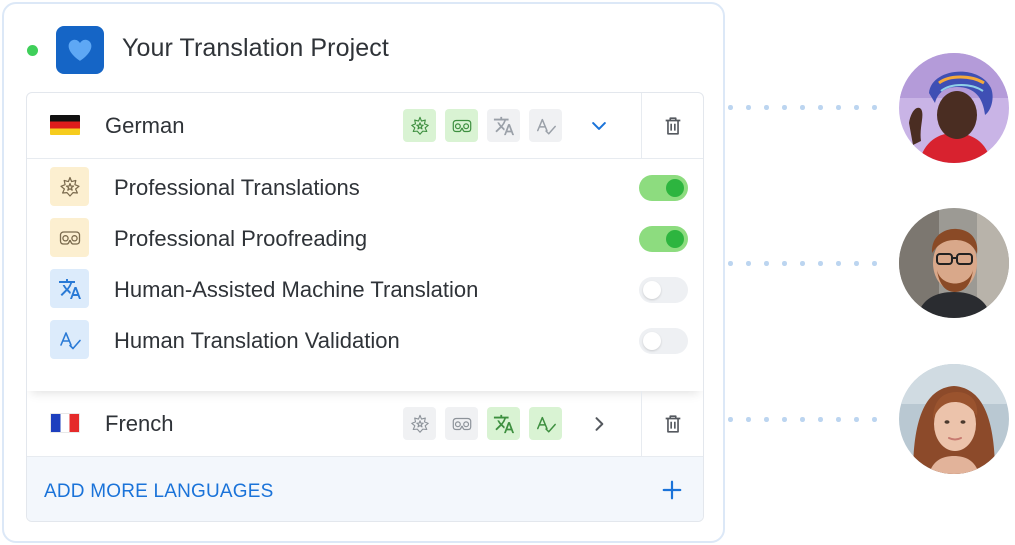  What do you see at coordinates (145, 125) in the screenshot?
I see `language-name: German` at bounding box center [145, 125].